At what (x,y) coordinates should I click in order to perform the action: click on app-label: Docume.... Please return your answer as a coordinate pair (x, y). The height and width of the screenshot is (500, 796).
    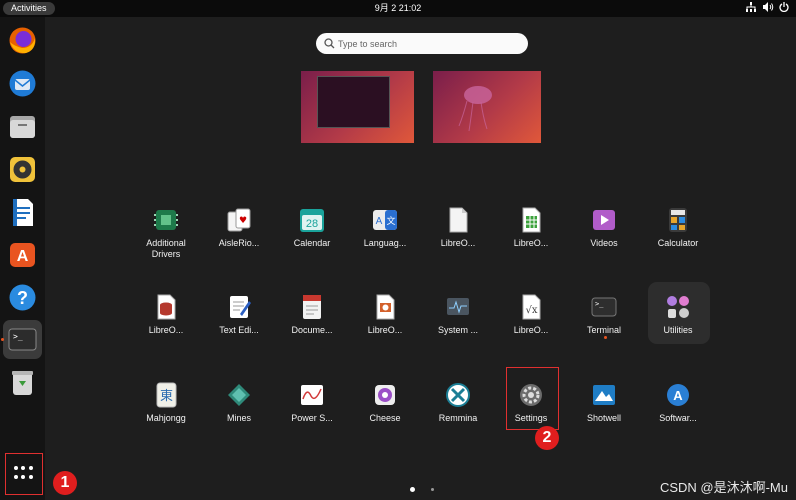
    Looking at the image, I should click on (312, 330).